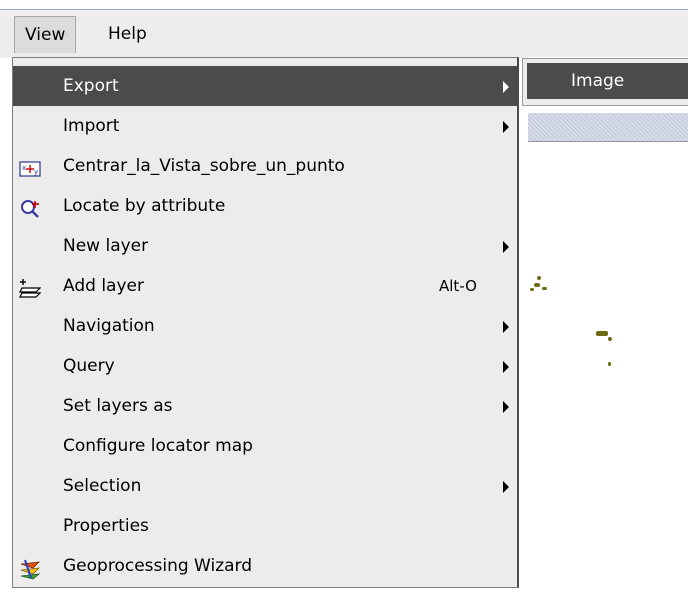  I want to click on add-layer-icon, so click(30, 286).